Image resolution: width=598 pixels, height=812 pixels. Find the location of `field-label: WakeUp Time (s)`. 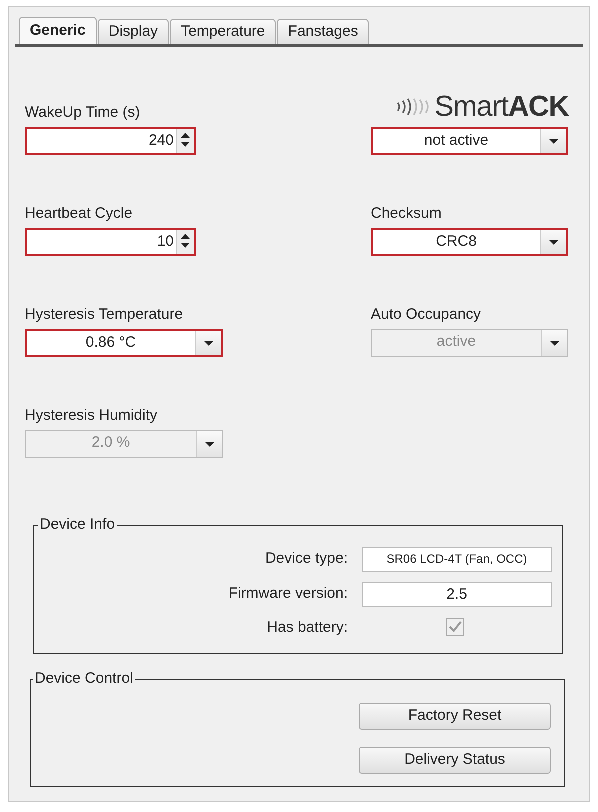

field-label: WakeUp Time (s) is located at coordinates (82, 113).